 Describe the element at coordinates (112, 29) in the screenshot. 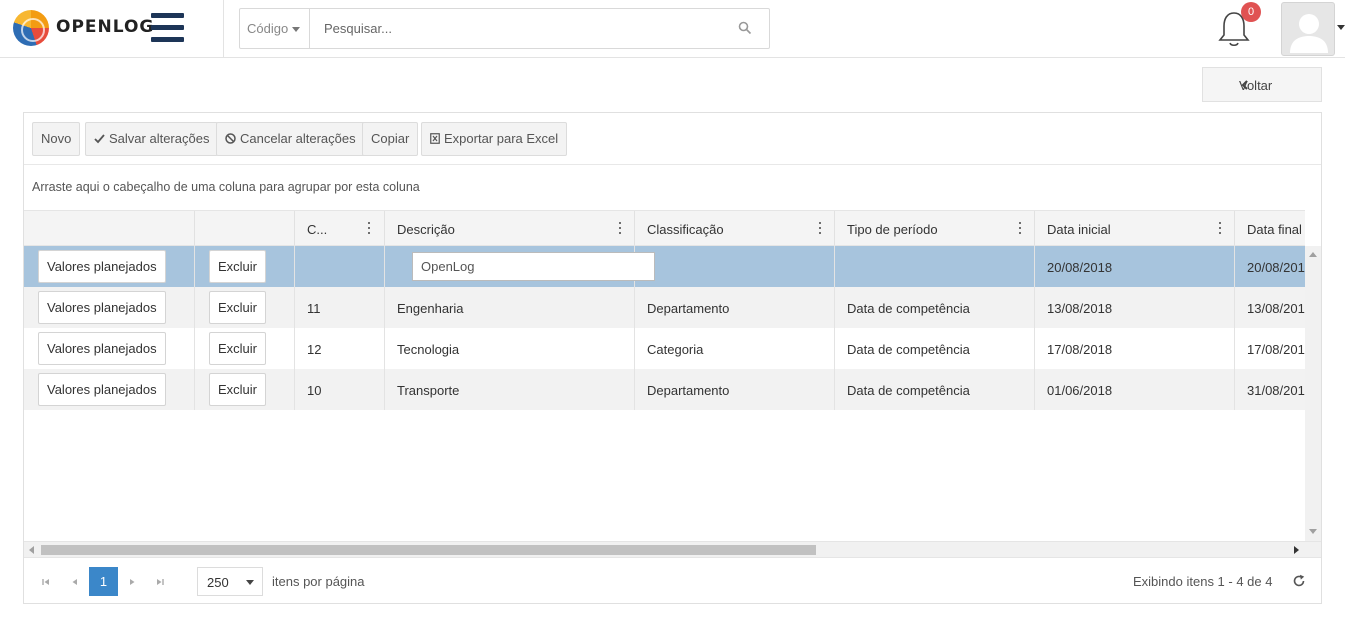

I see `brand-area: OPENLOG` at that location.